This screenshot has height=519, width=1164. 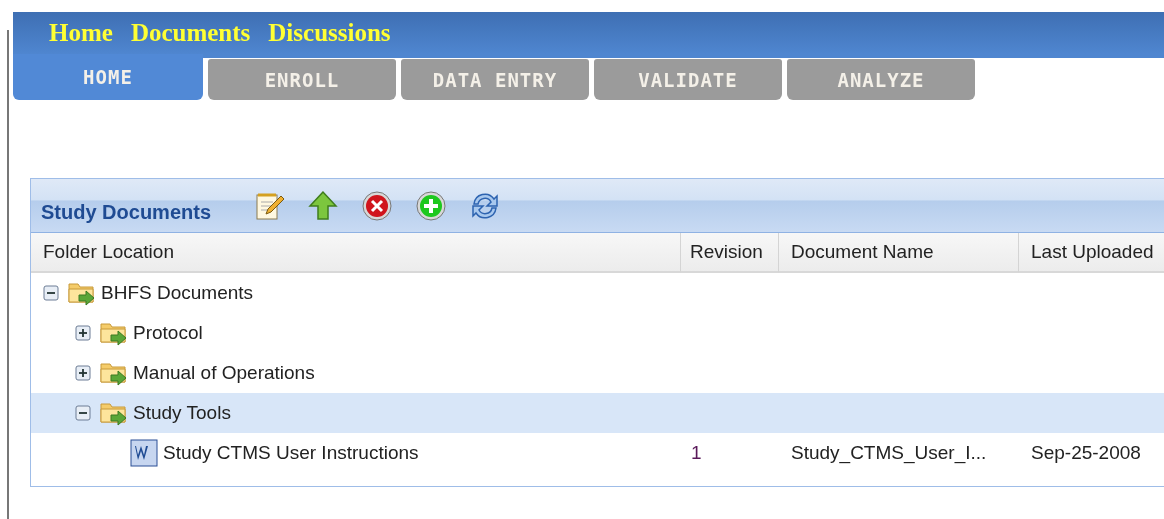 What do you see at coordinates (144, 453) in the screenshot?
I see `word-document-icon` at bounding box center [144, 453].